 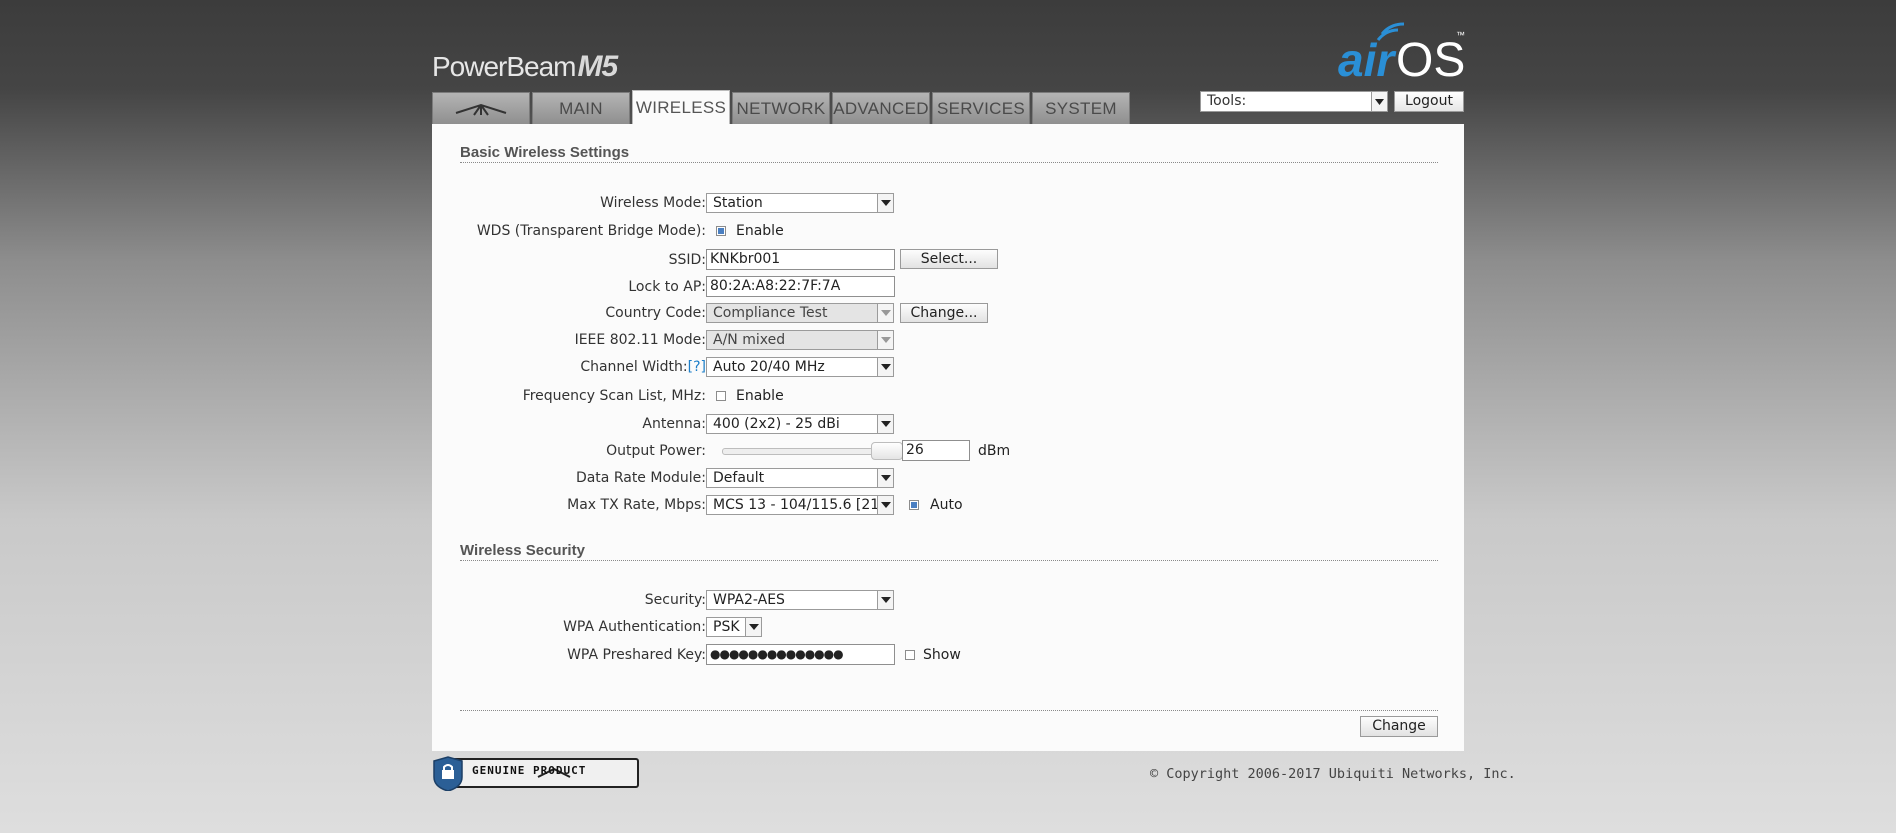 What do you see at coordinates (914, 505) in the screenshot?
I see `max-tx-auto-checkbox` at bounding box center [914, 505].